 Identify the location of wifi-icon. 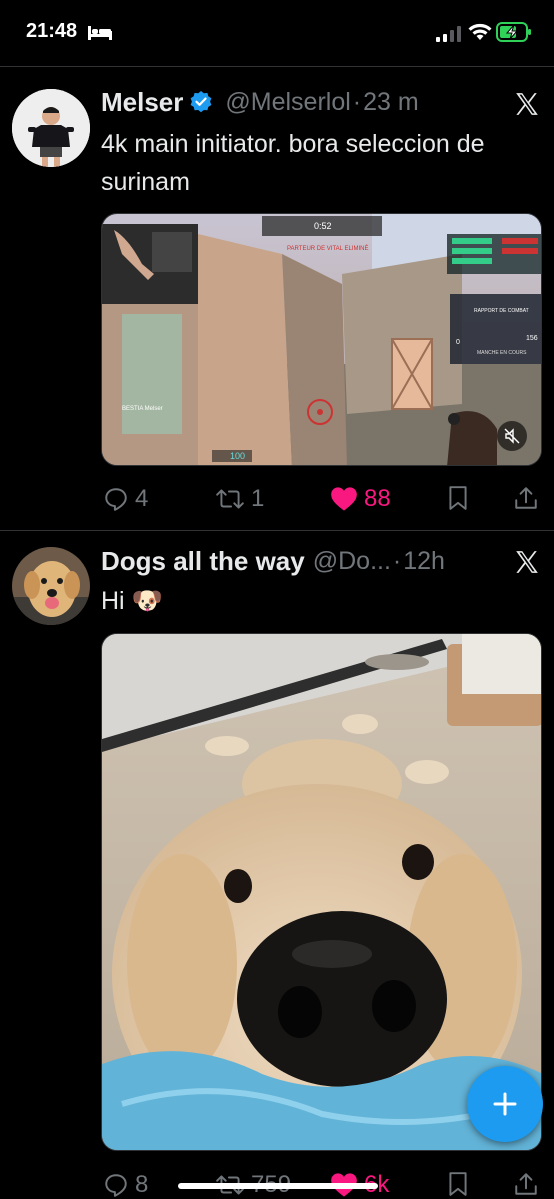
(480, 31).